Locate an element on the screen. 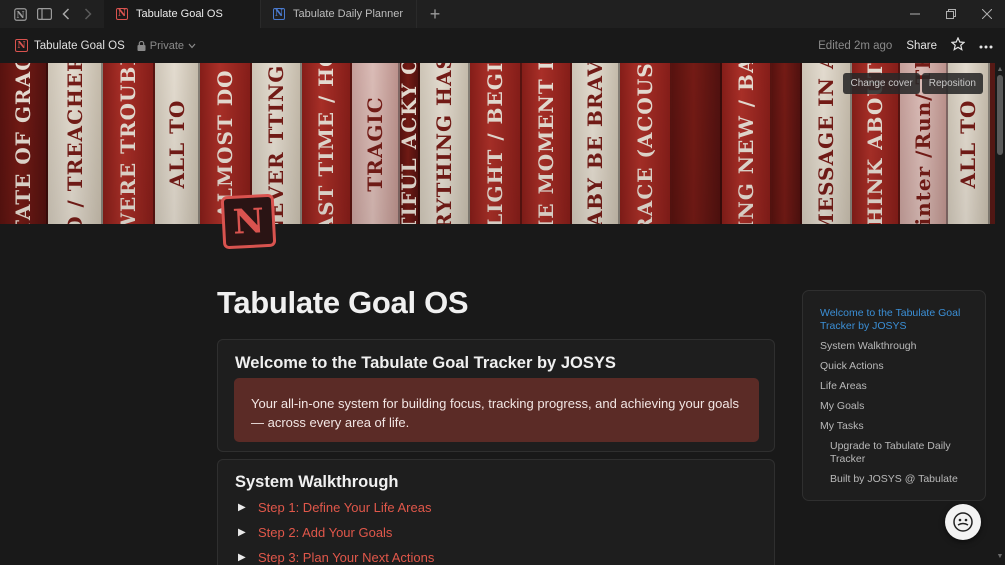 The width and height of the screenshot is (1005, 565). notion-logo-icon: N is located at coordinates (248, 221).